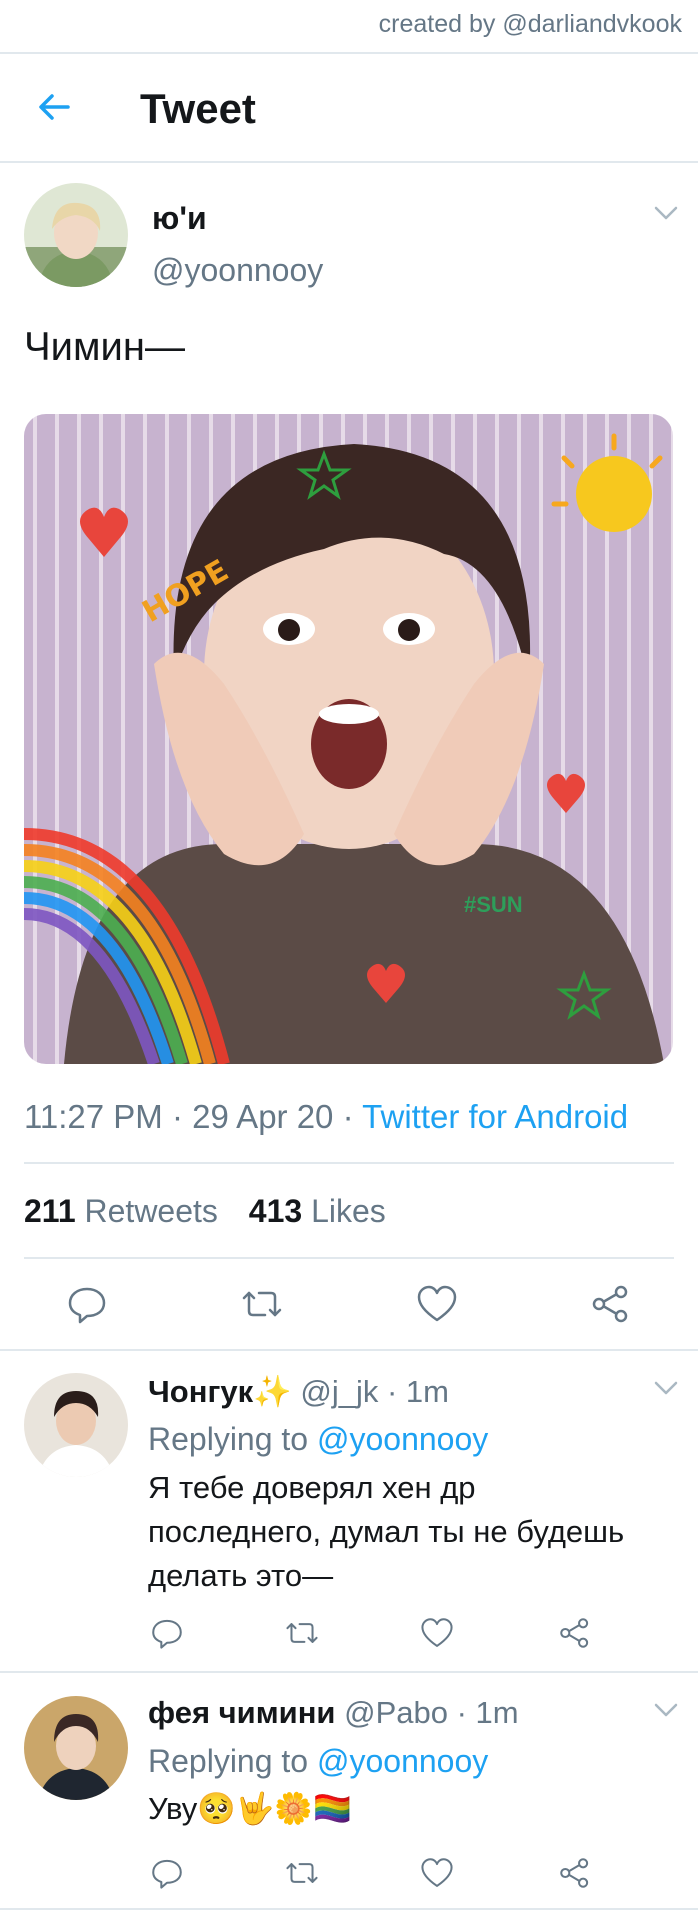 The width and height of the screenshot is (698, 1920). What do you see at coordinates (349, 1258) in the screenshot?
I see `stats-divider` at bounding box center [349, 1258].